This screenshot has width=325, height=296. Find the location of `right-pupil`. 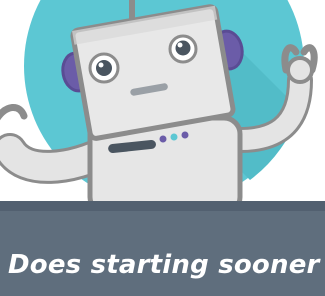

right-pupil is located at coordinates (183, 48).